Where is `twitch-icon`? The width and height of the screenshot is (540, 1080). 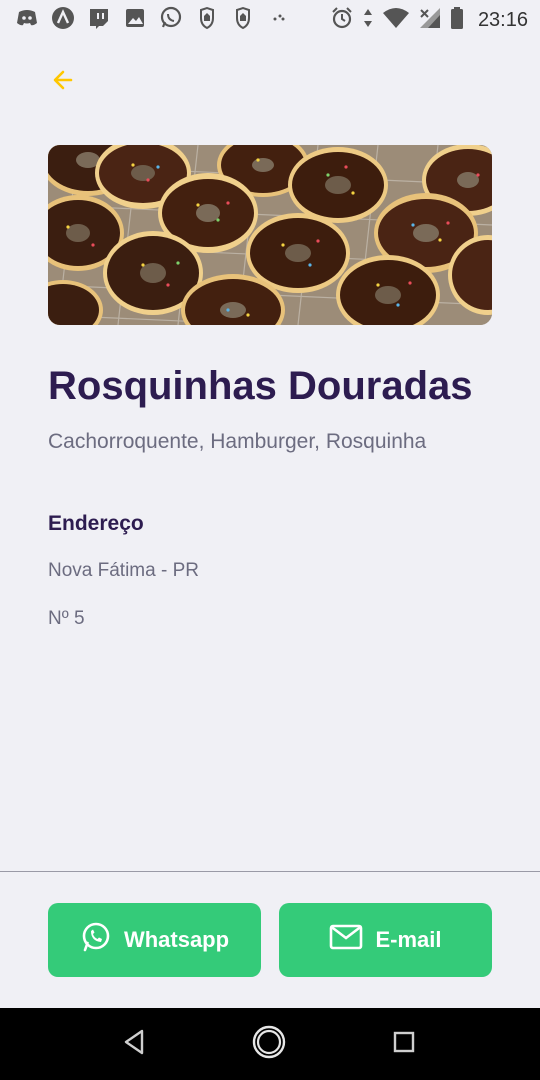 twitch-icon is located at coordinates (99, 18).